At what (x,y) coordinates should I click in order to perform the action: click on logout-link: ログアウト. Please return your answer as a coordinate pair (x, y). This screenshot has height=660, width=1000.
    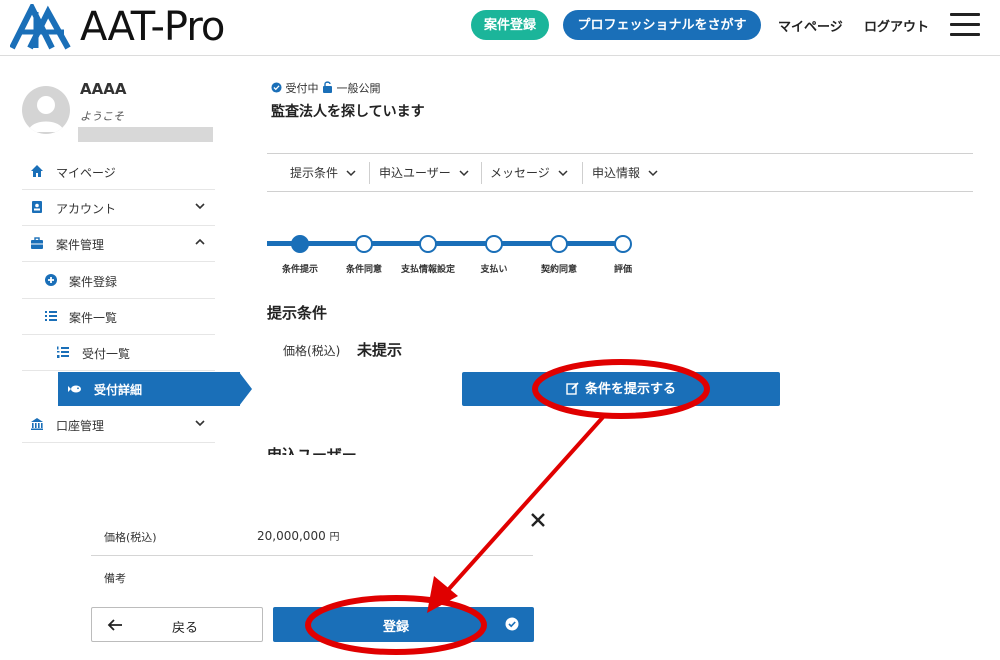
    Looking at the image, I should click on (896, 25).